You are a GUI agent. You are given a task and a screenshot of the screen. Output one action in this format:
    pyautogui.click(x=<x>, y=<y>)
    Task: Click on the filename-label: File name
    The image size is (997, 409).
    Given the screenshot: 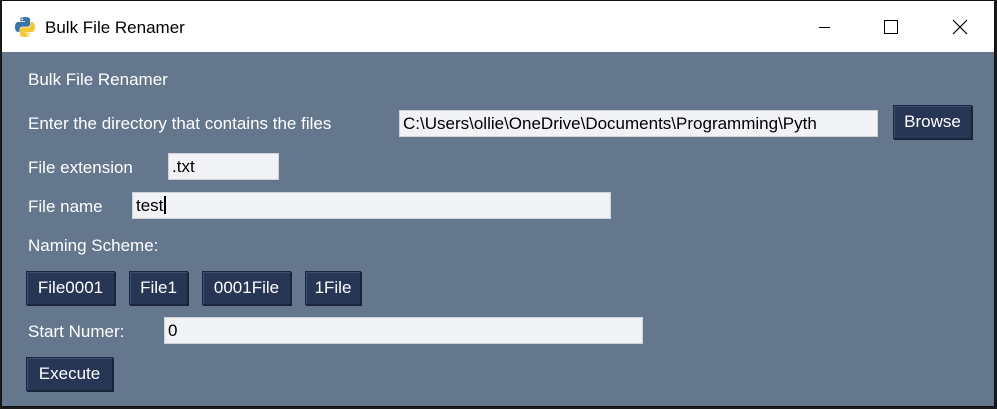 What is the action you would take?
    pyautogui.click(x=65, y=206)
    